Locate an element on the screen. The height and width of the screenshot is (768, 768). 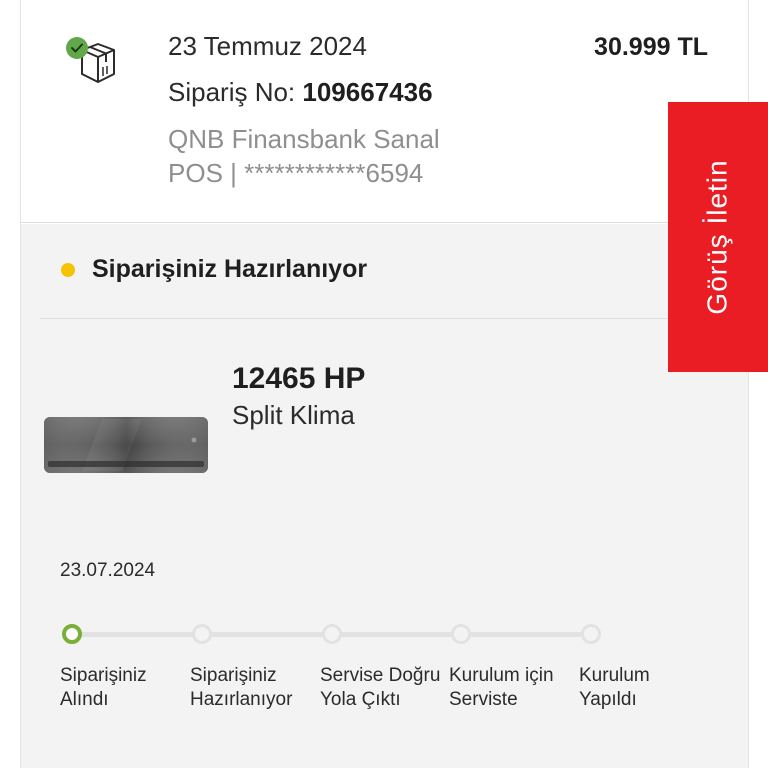
section-divider is located at coordinates (384, 318).